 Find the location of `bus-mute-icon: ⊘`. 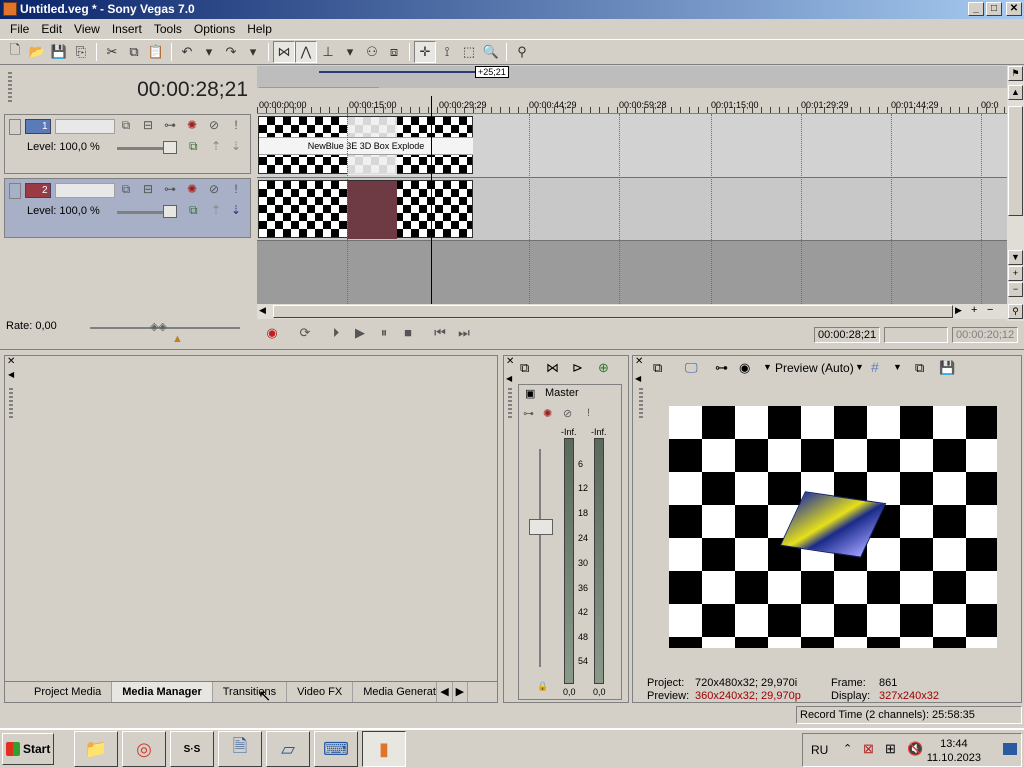

bus-mute-icon: ⊘ is located at coordinates (567, 413).